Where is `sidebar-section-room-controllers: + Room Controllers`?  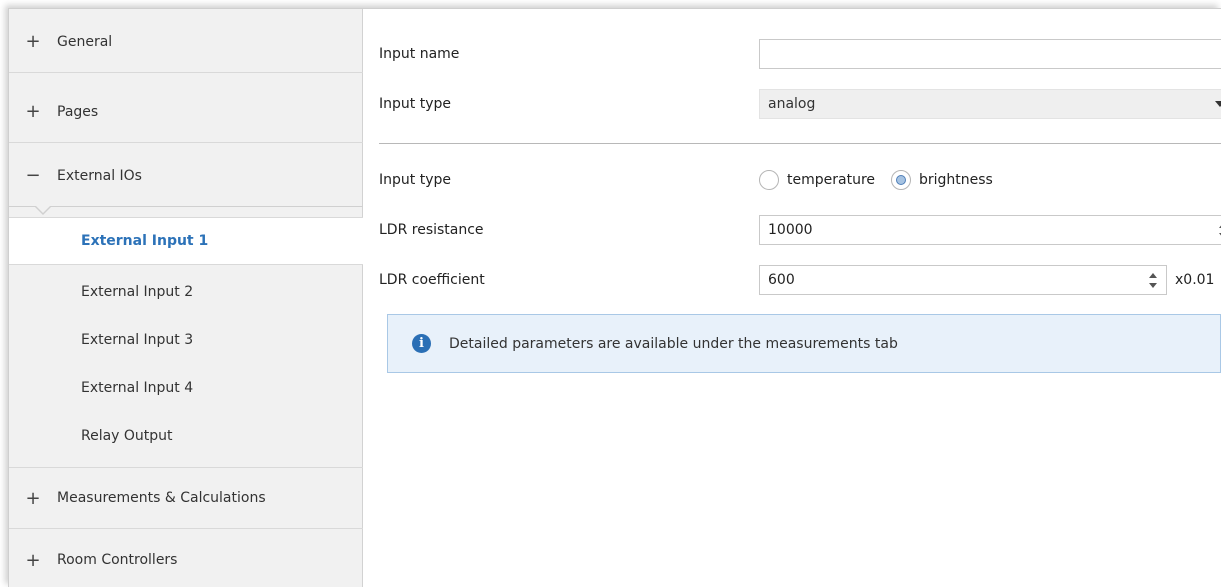 sidebar-section-room-controllers: + Room Controllers is located at coordinates (186, 558).